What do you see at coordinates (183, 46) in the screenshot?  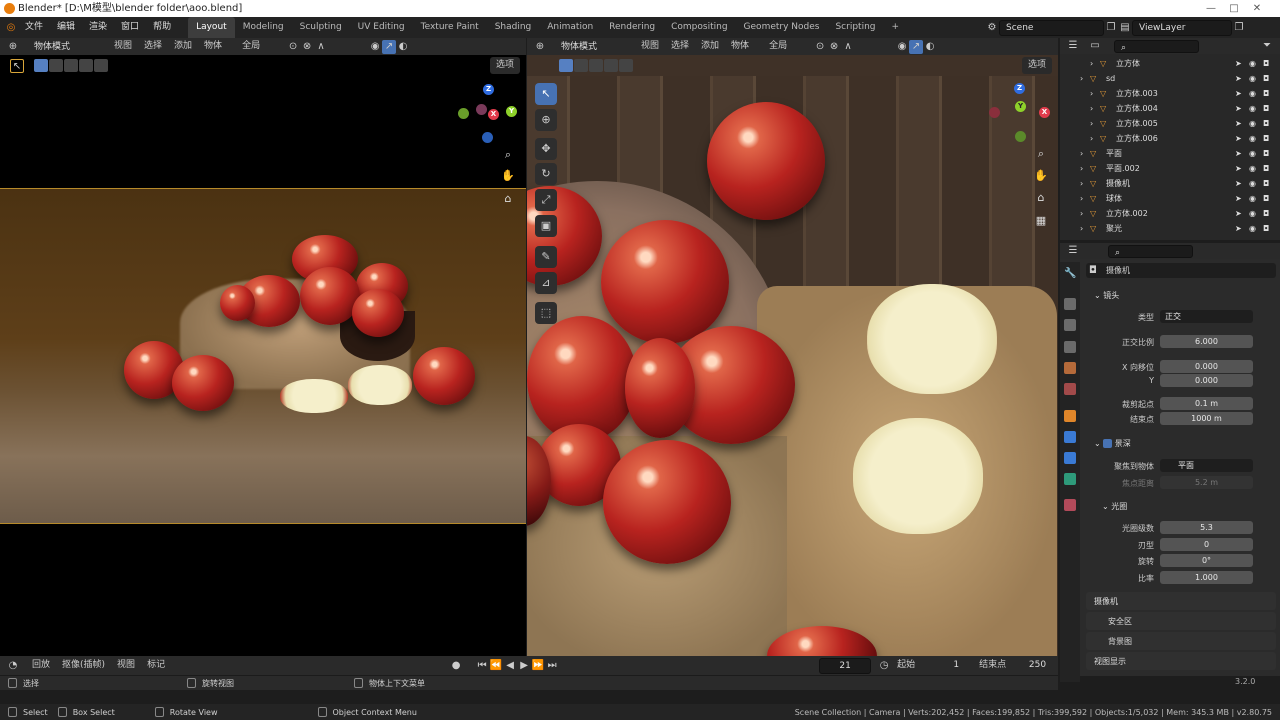 I see `left-menu-add: 添加` at bounding box center [183, 46].